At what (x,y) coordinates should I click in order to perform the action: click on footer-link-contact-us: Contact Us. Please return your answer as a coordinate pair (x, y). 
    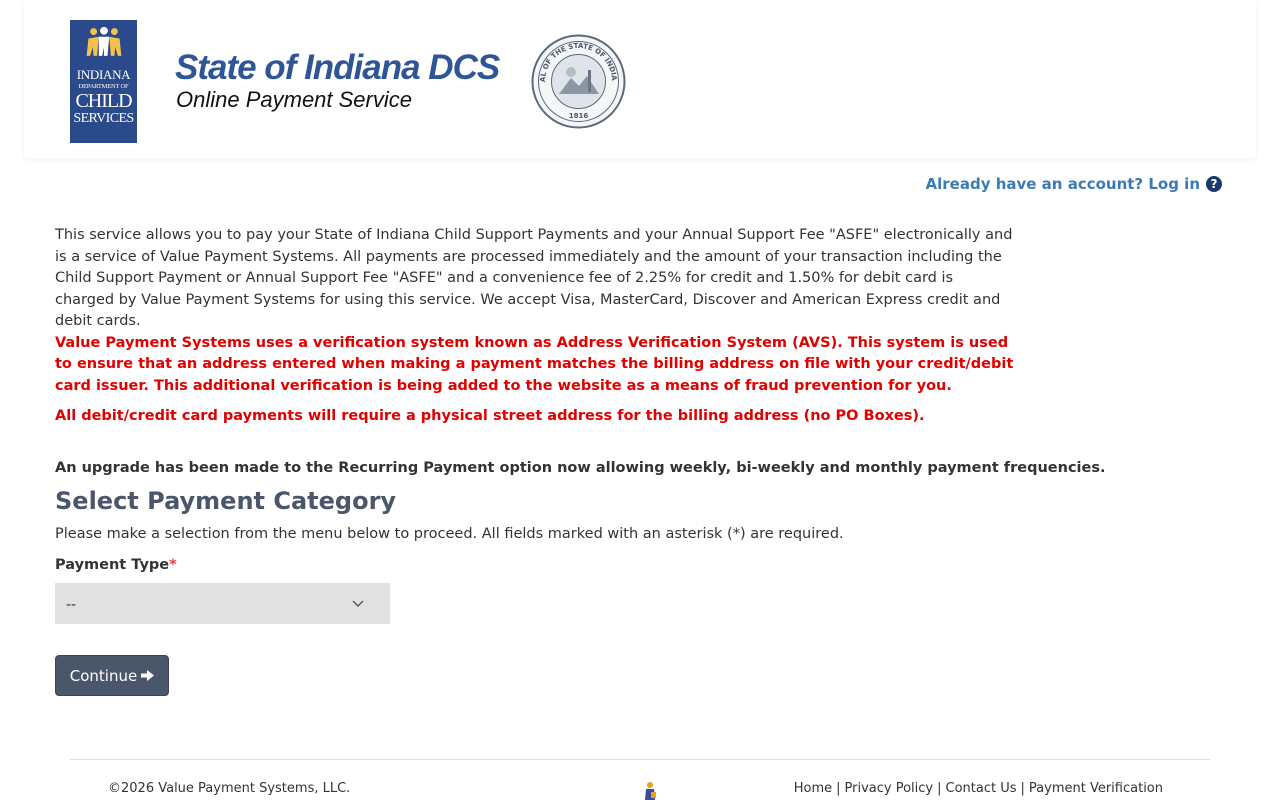
    Looking at the image, I should click on (981, 788).